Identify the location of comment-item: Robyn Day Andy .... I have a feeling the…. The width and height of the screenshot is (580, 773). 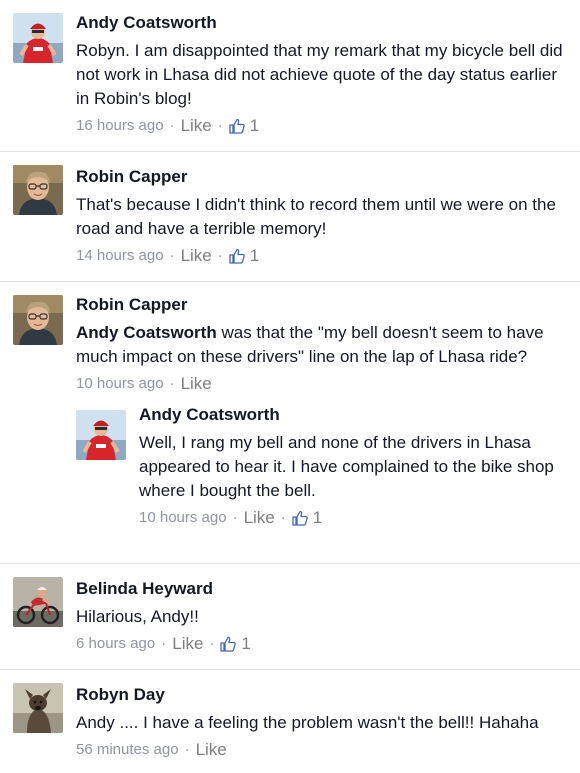
(290, 721).